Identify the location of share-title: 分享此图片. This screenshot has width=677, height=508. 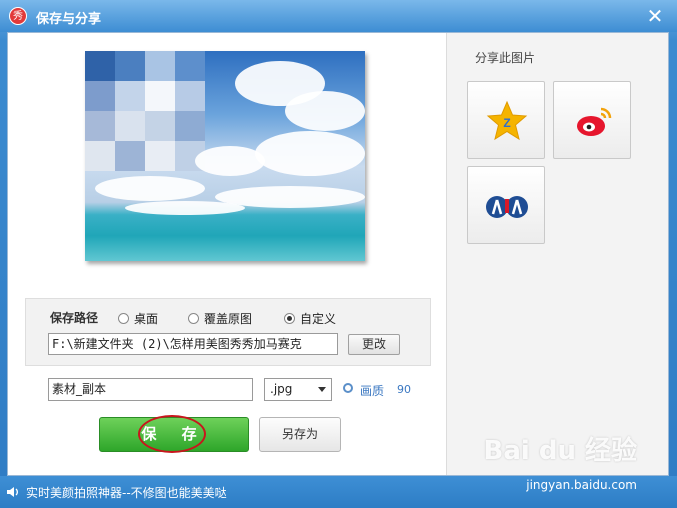
(505, 58).